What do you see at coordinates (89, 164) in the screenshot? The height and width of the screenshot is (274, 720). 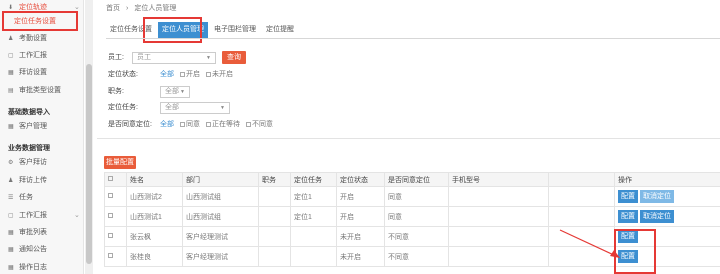 I see `scrollbar-thumb` at bounding box center [89, 164].